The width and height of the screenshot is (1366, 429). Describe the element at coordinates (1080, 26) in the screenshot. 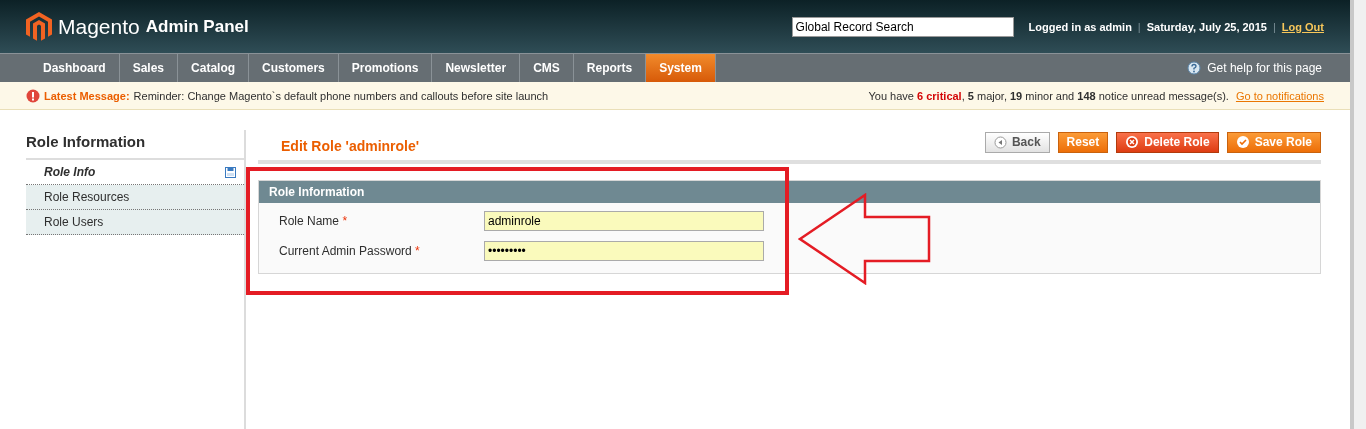

I see `user-text: Logged in as admin` at that location.